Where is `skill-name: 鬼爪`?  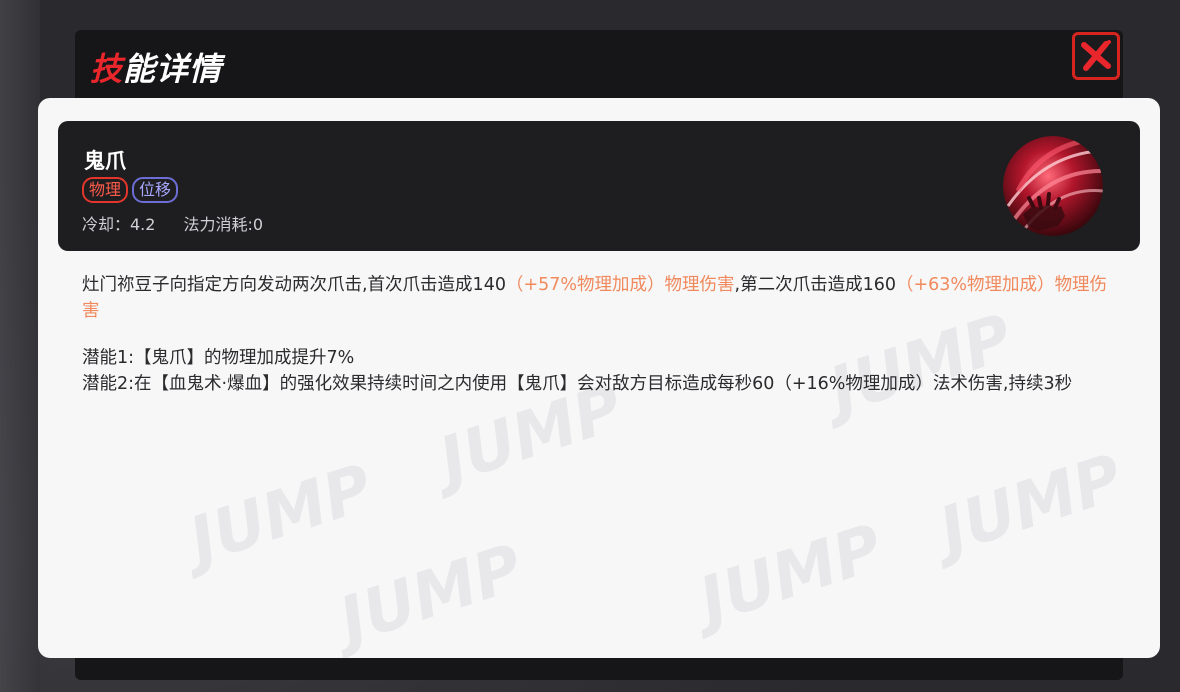 skill-name: 鬼爪 is located at coordinates (105, 161).